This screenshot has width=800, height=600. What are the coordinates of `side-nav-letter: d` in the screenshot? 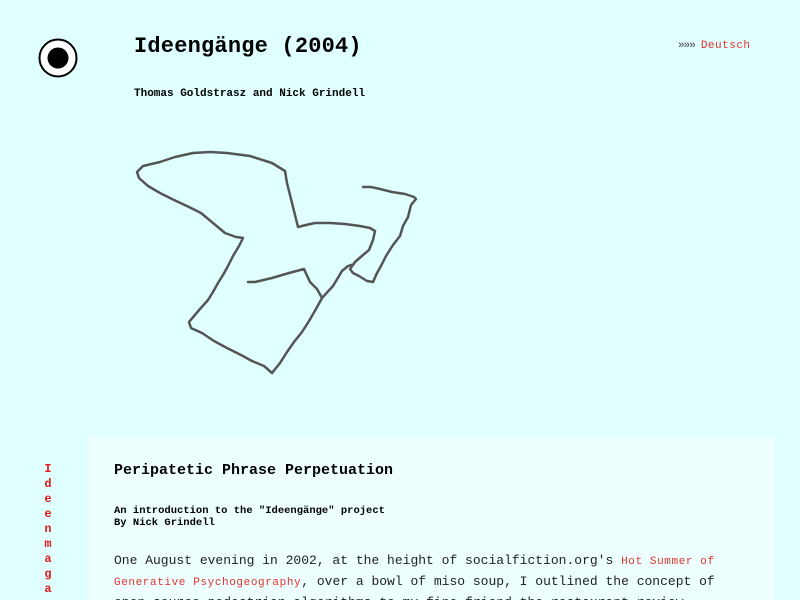 It's located at (48, 484).